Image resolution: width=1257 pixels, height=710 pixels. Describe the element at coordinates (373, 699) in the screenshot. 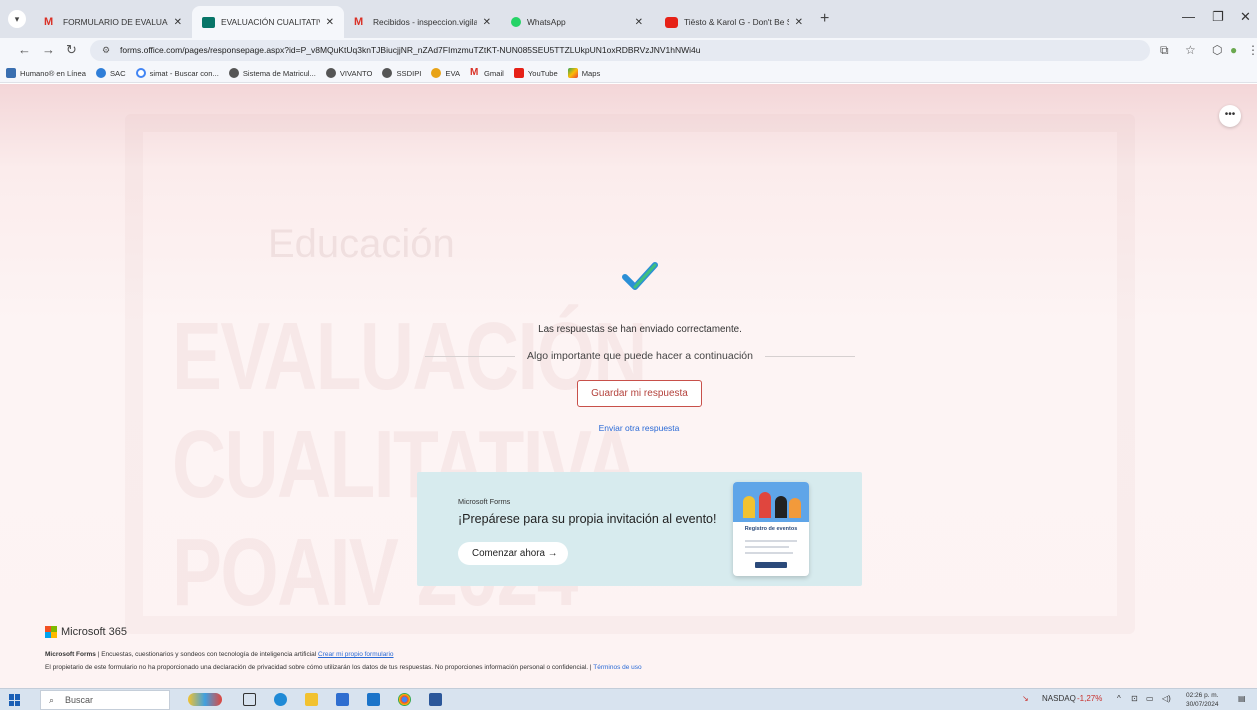

I see `mail-icon` at that location.